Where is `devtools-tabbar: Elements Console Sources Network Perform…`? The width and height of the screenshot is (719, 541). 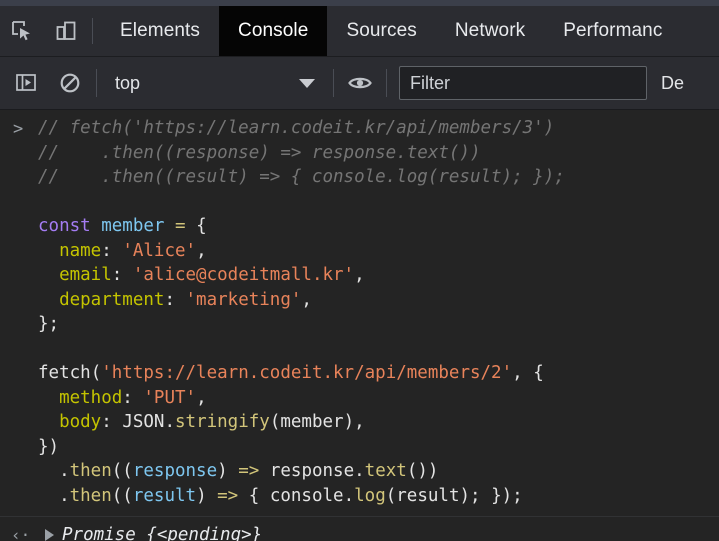
devtools-tabbar: Elements Console Sources Network Perform… is located at coordinates (359, 31).